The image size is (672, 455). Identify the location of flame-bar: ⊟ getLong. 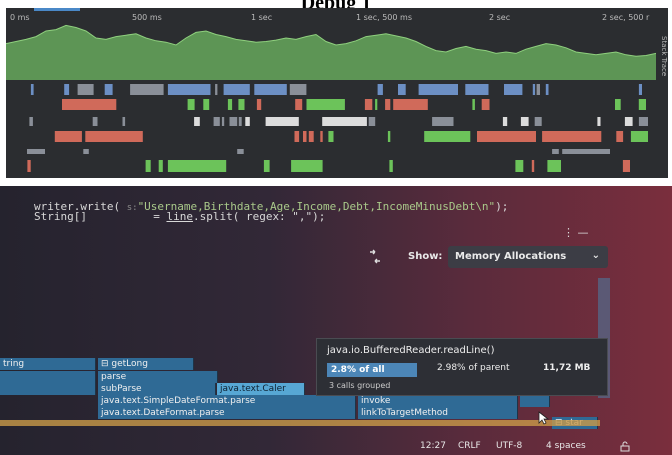
(146, 364).